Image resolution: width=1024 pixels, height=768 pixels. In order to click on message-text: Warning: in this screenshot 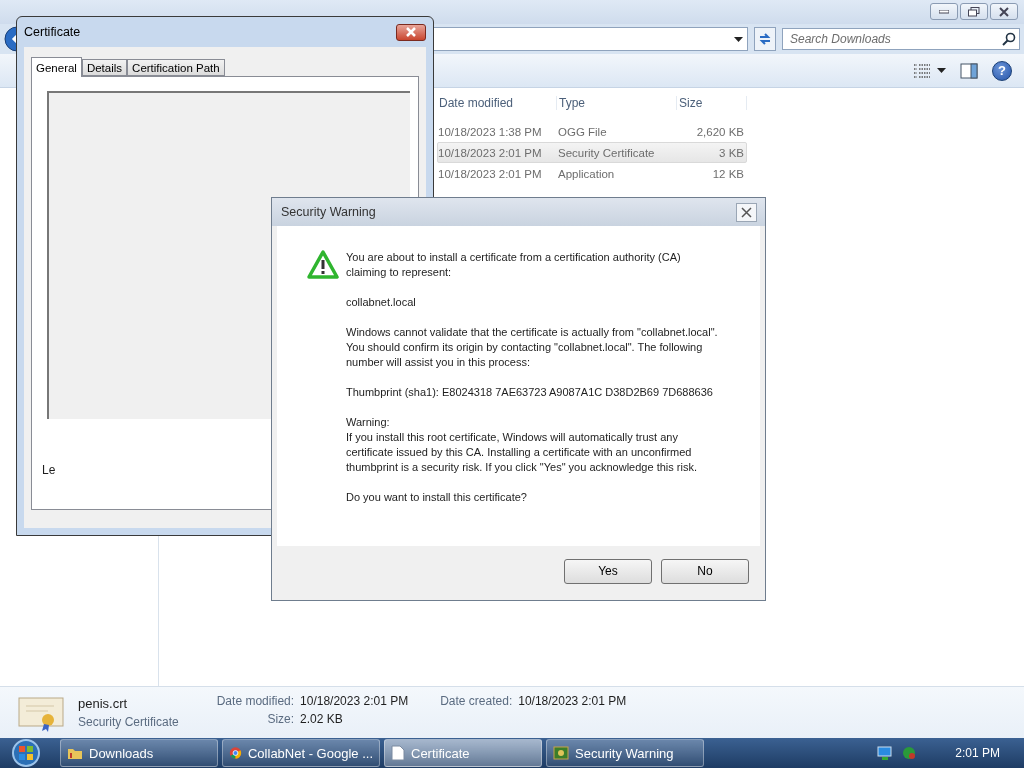, I will do `click(368, 422)`.